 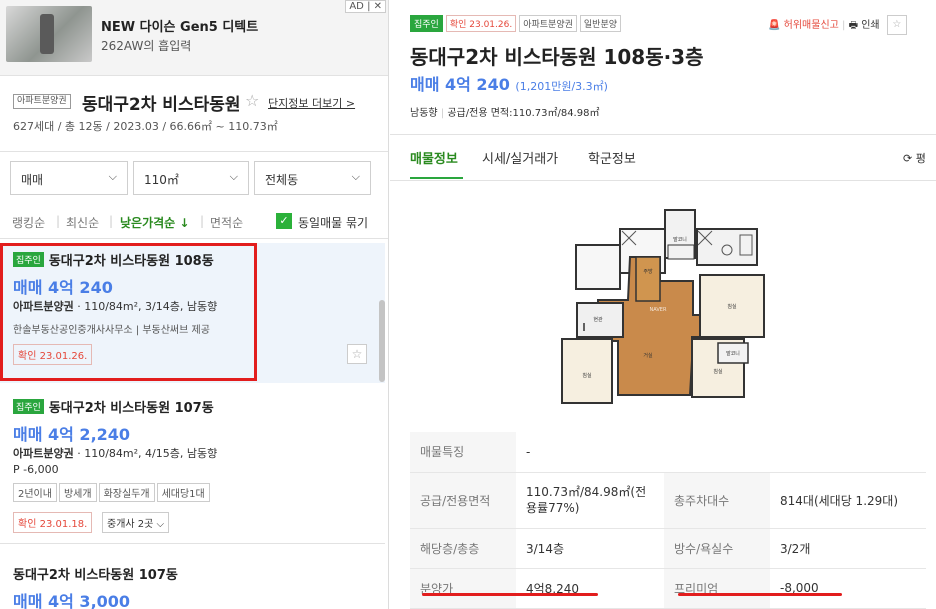 What do you see at coordinates (648, 271) in the screenshot?
I see `svg-text: 주방` at bounding box center [648, 271].